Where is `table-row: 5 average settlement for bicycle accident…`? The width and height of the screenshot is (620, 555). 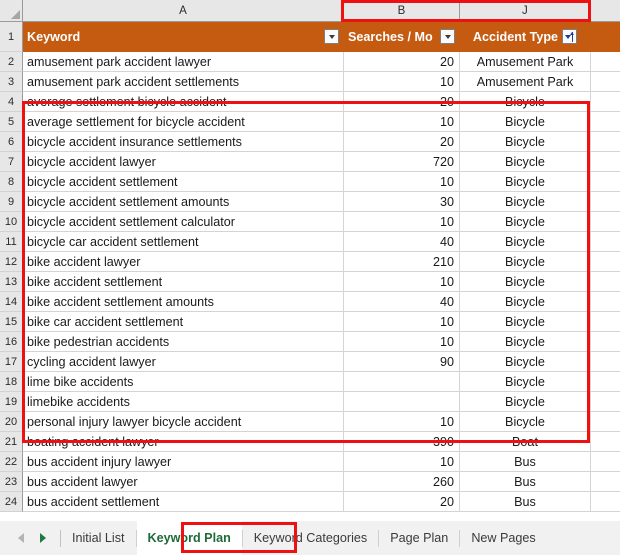
table-row: 5 average settlement for bicycle accident… is located at coordinates (310, 122).